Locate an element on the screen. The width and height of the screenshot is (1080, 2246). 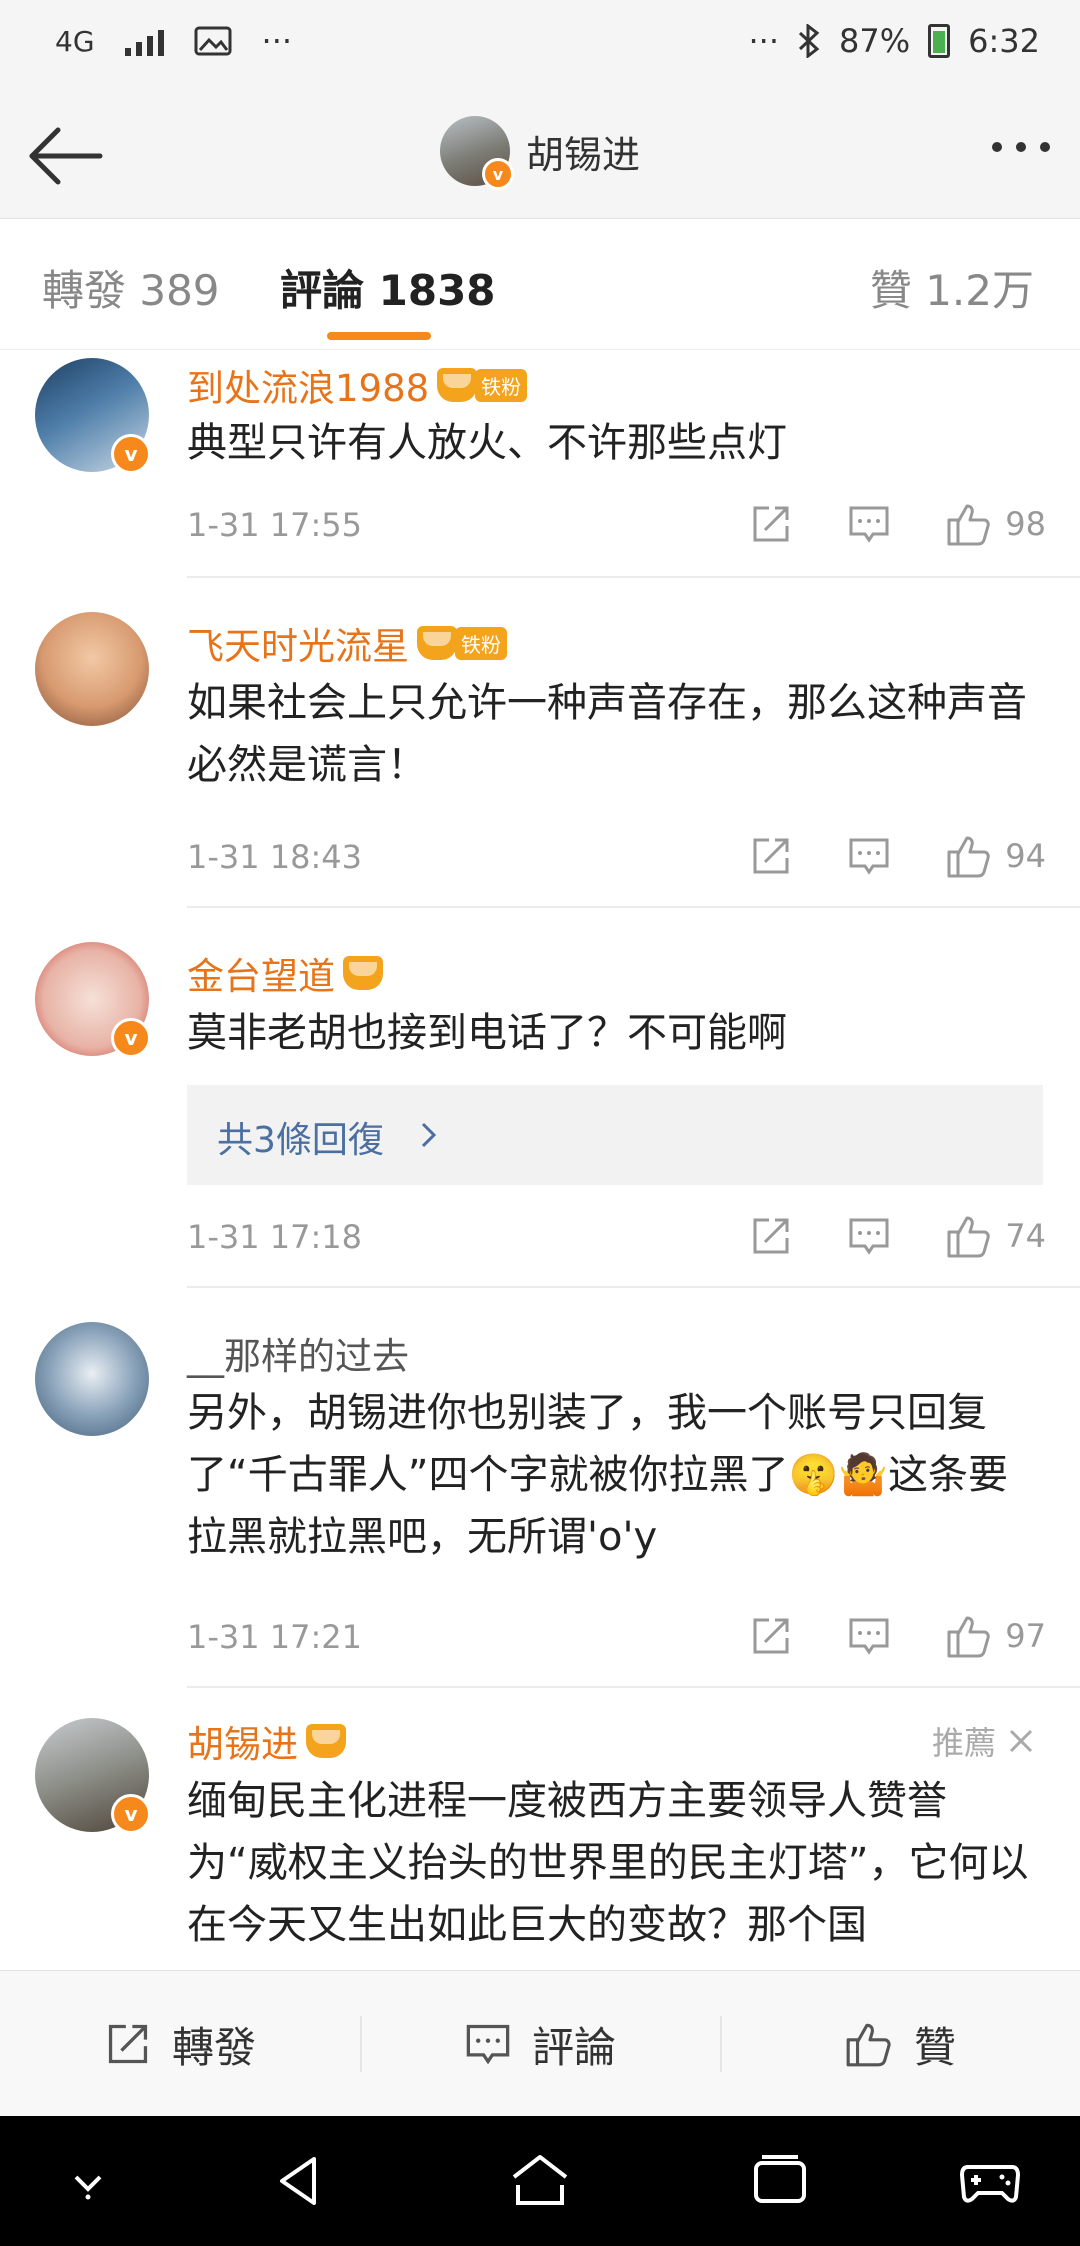
status-dots: ··· is located at coordinates (764, 41).